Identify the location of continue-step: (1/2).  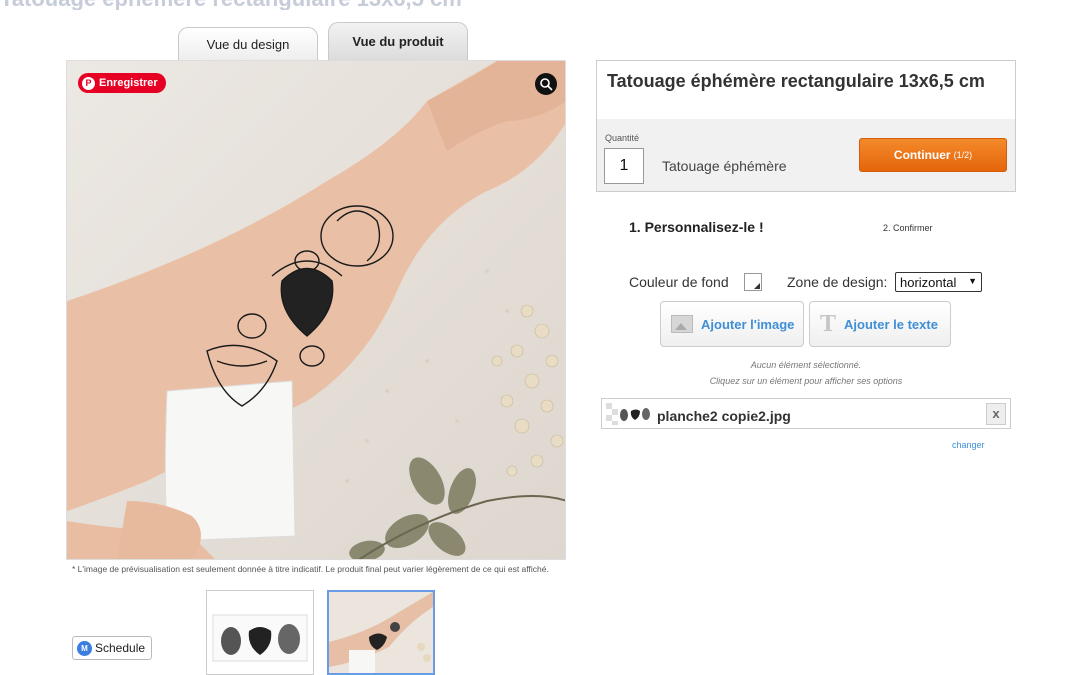
(963, 155).